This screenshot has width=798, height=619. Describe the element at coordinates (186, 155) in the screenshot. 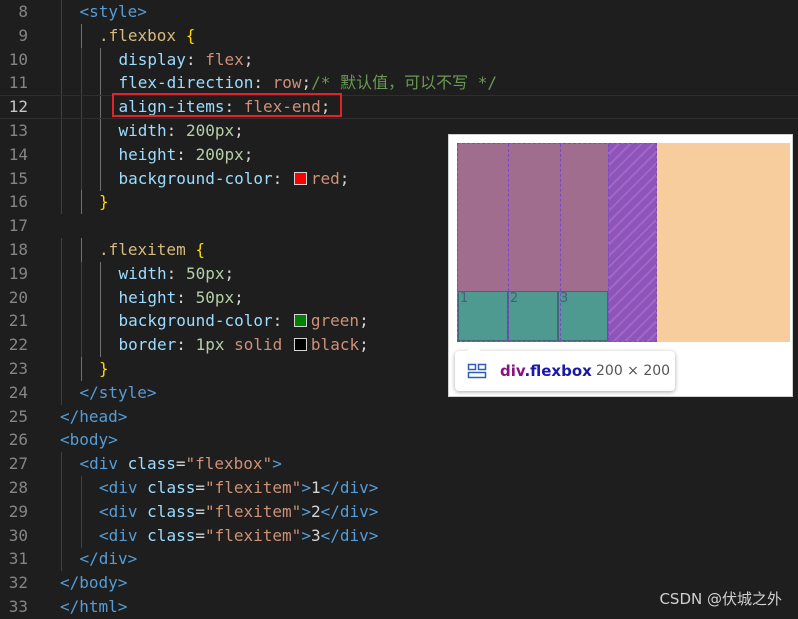

I see `code-text: height: 200px;` at that location.